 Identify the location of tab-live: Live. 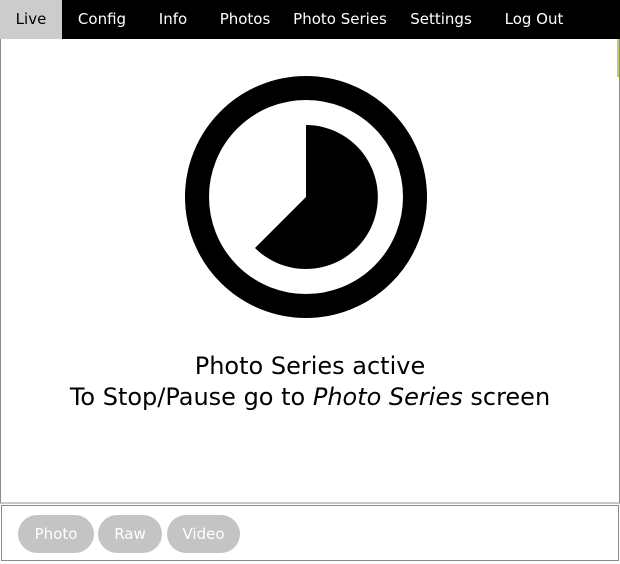
(31, 19).